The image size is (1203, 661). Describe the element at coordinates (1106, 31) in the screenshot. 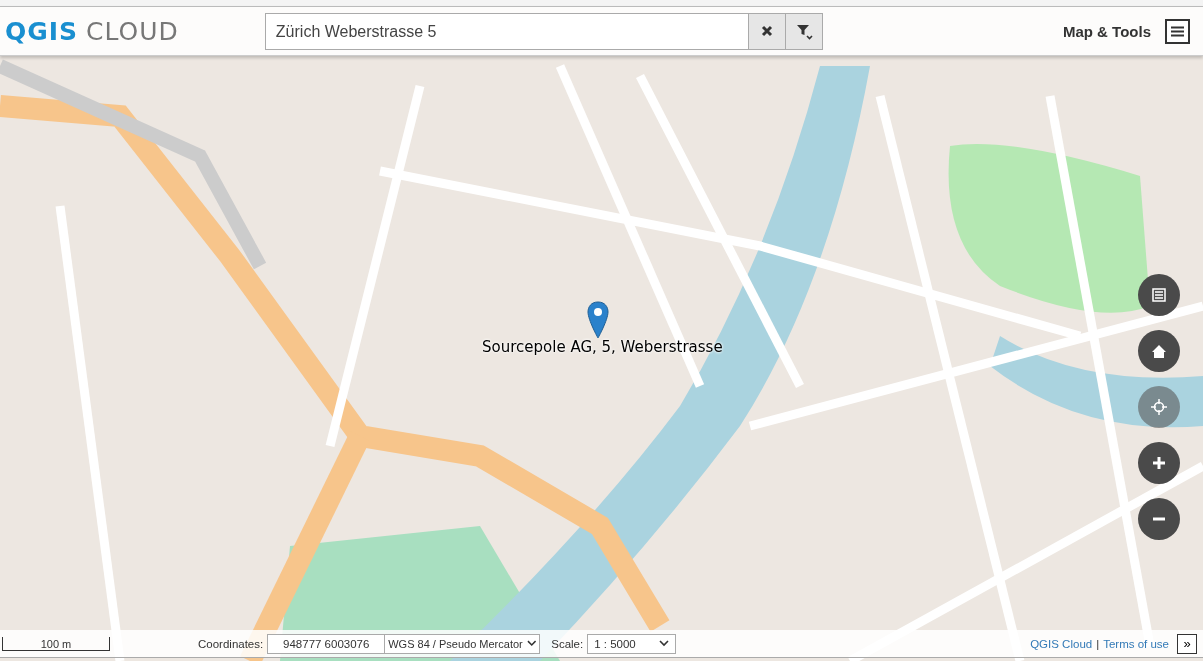

I see `menu-label: Map & Tools` at that location.